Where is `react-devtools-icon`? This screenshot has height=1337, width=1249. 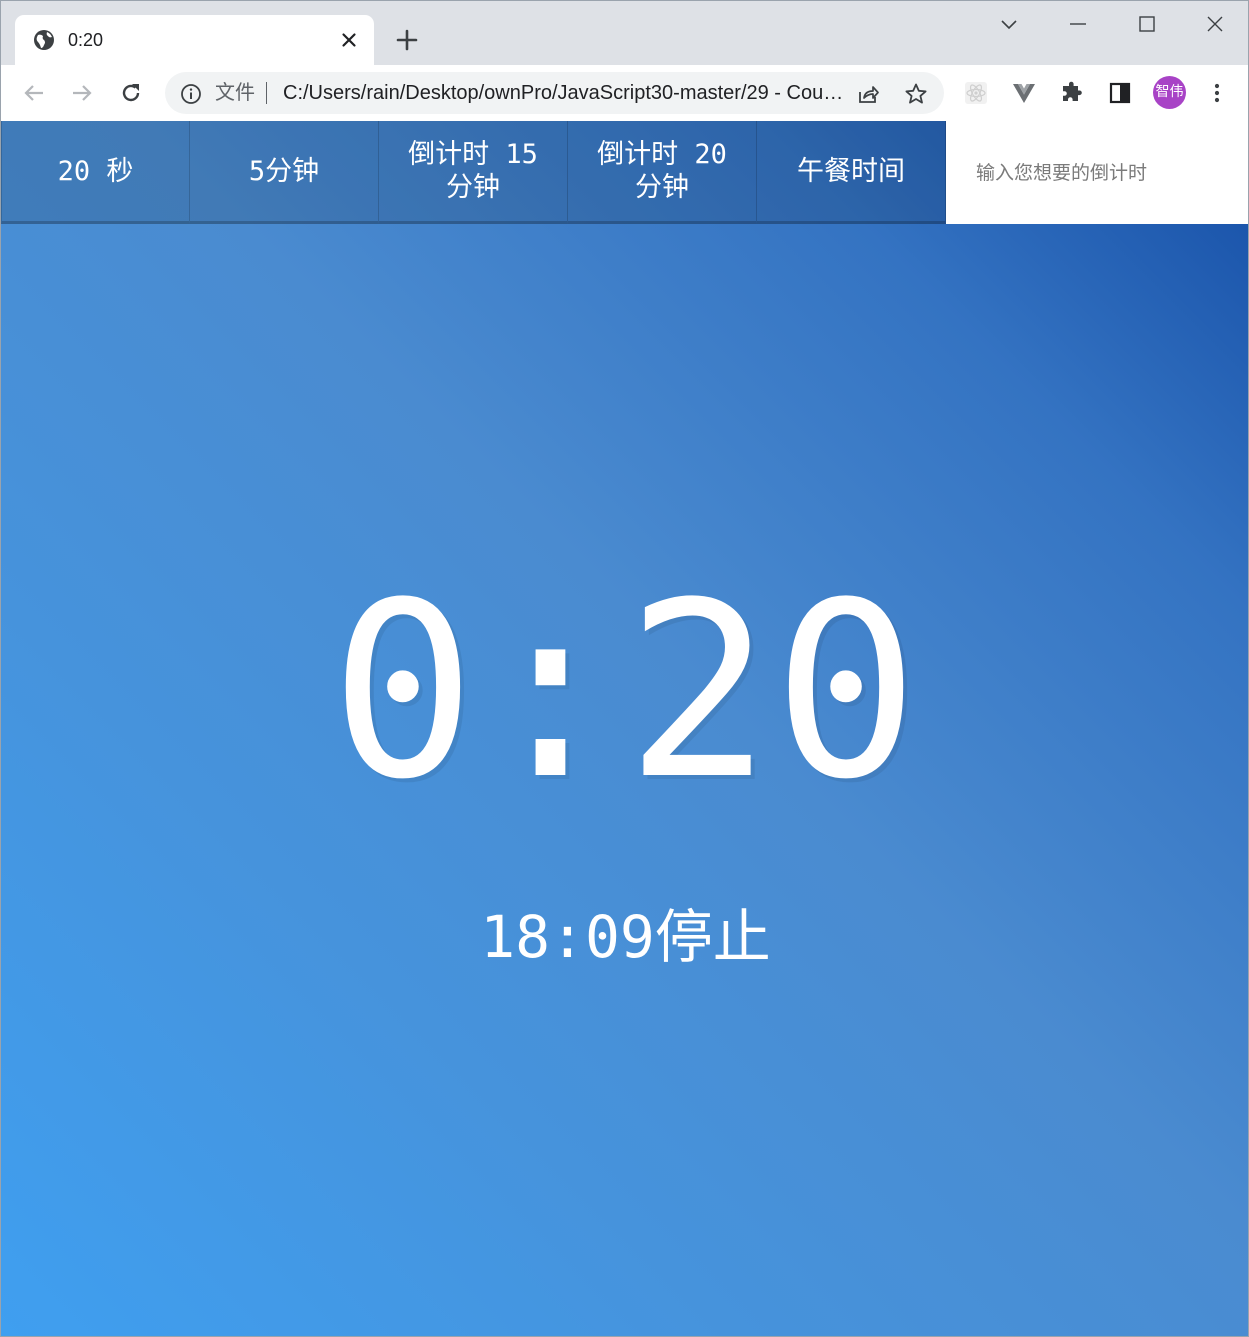 react-devtools-icon is located at coordinates (976, 93).